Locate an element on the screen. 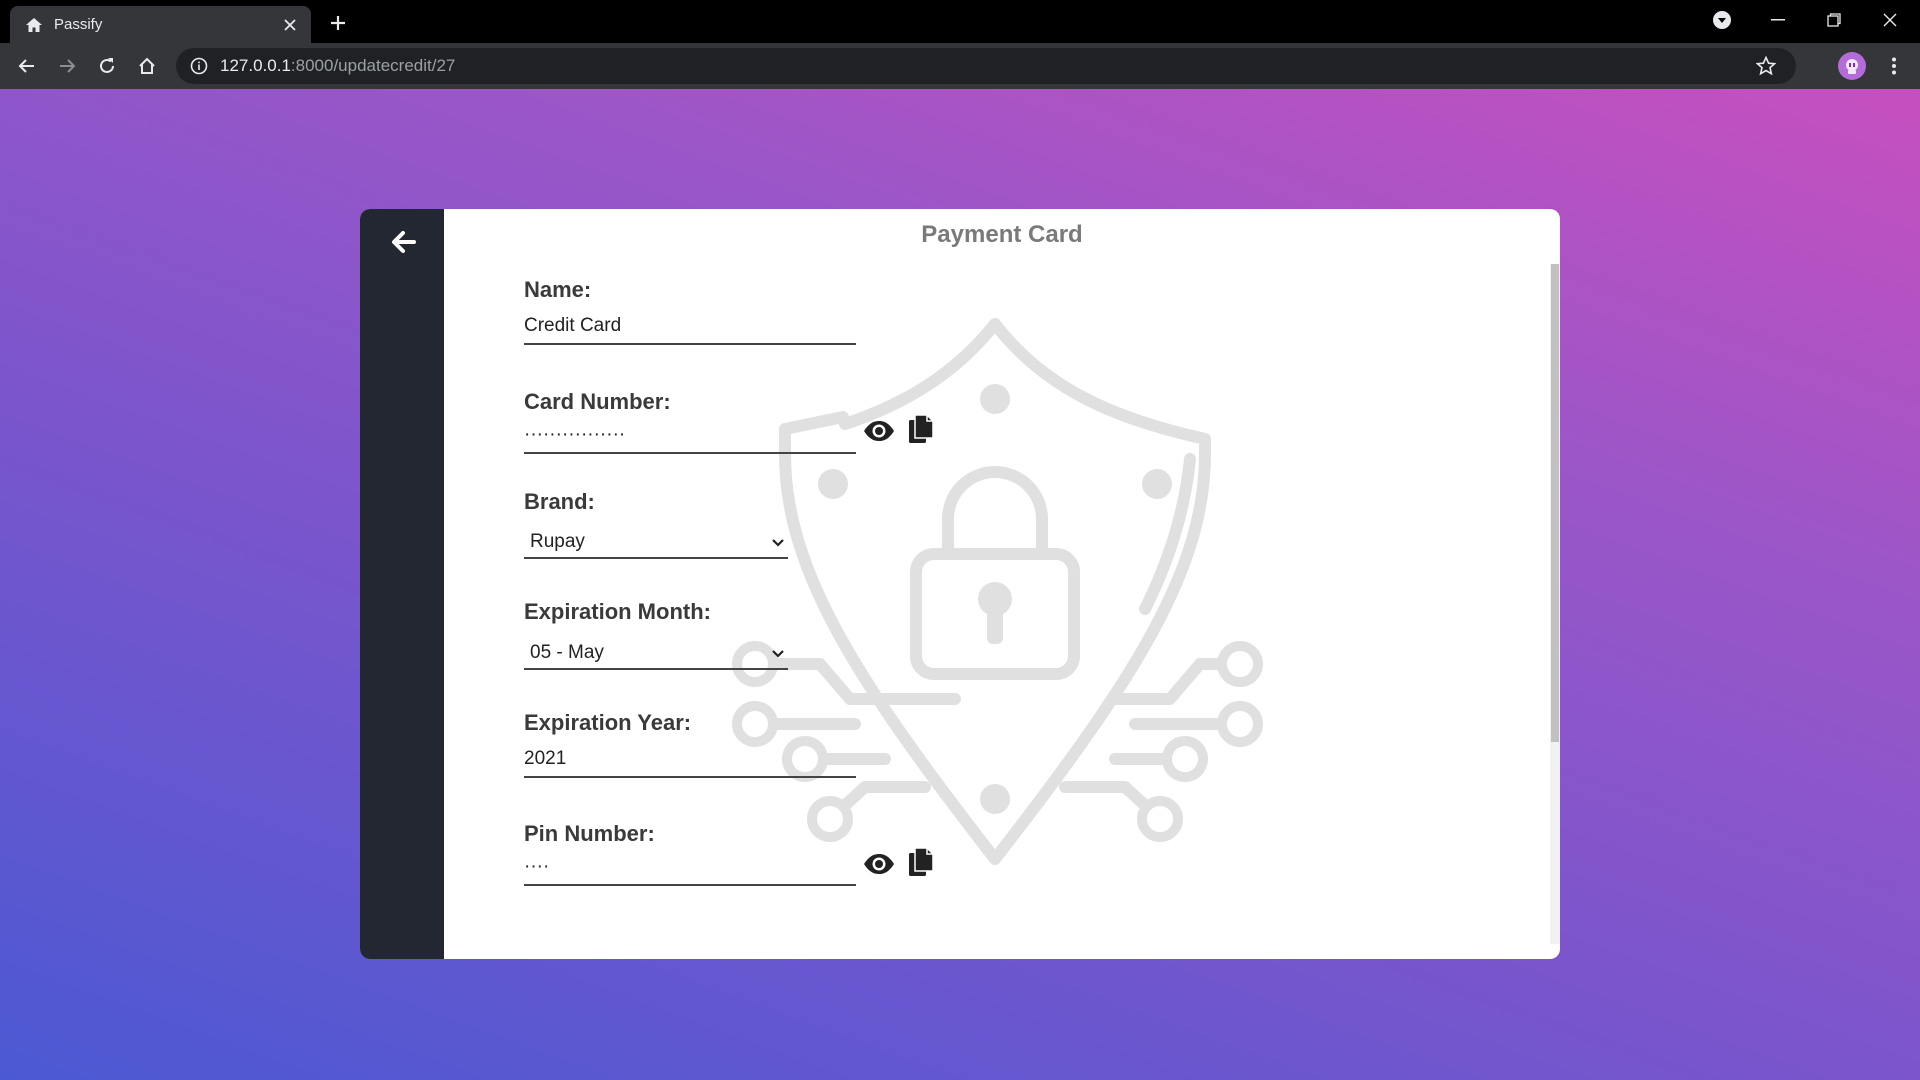 This screenshot has width=1920, height=1080. browser-toolbar: 127.0.0.1:8000/updatecredit/27 is located at coordinates (960, 66).